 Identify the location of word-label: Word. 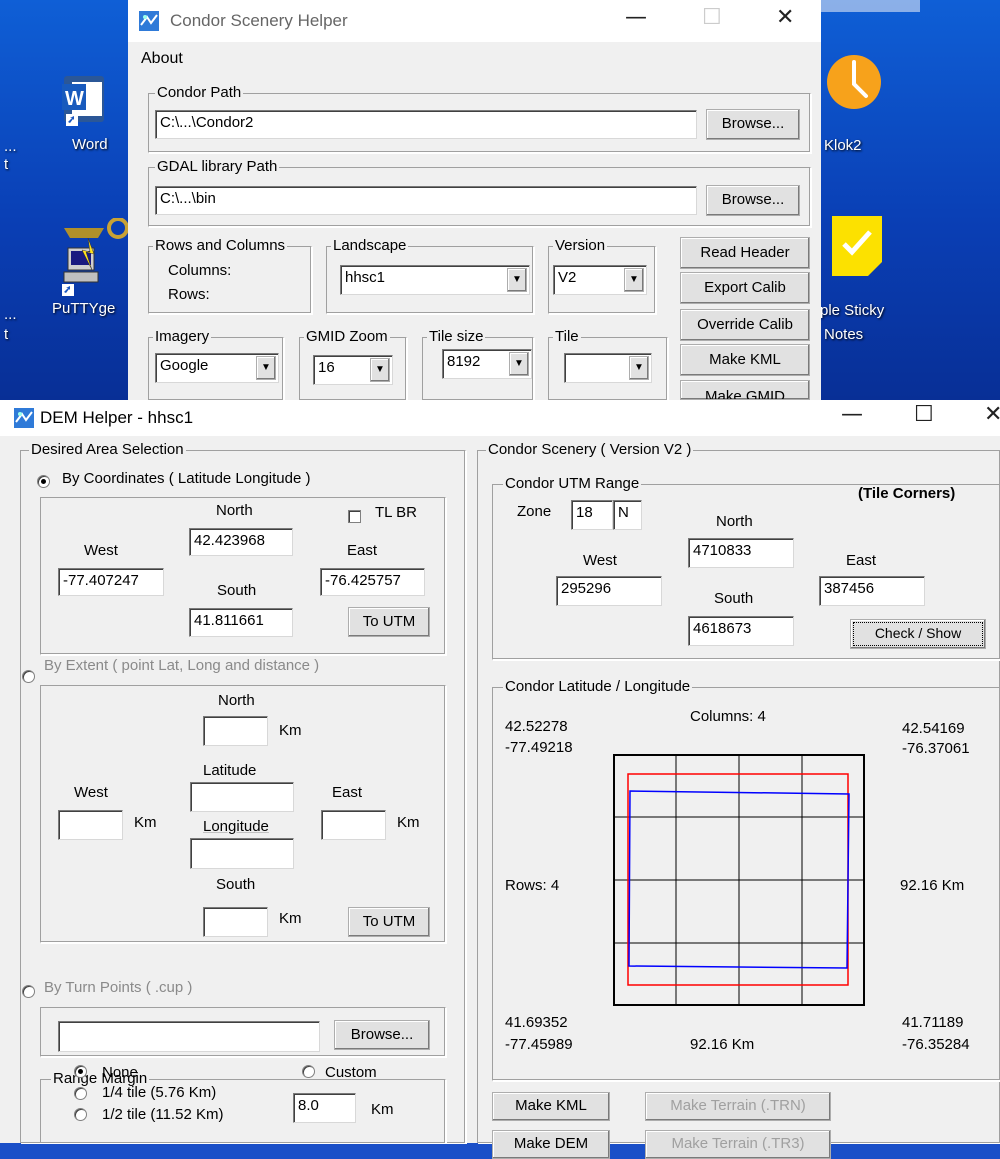
(90, 144).